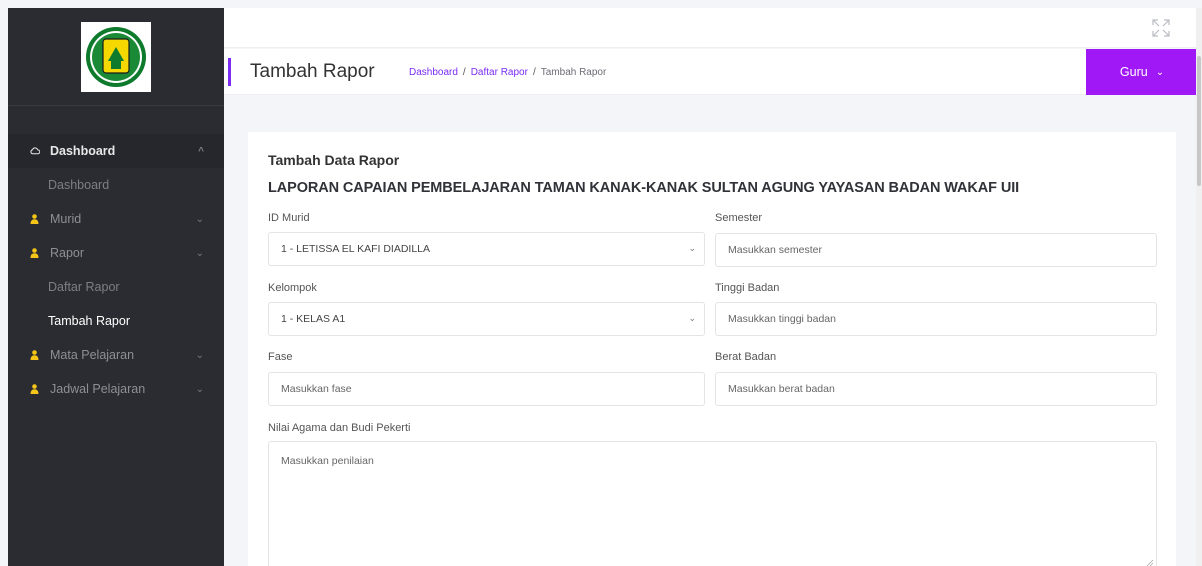  I want to click on breadcrumb-current: Tambah Rapor, so click(573, 72).